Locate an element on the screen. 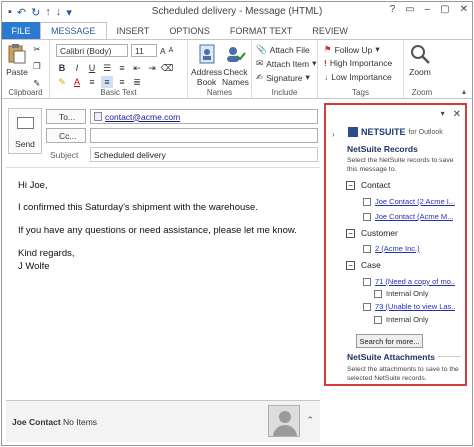 Image resolution: width=474 pixels, height=447 pixels. help-icon: ? is located at coordinates (393, 9).